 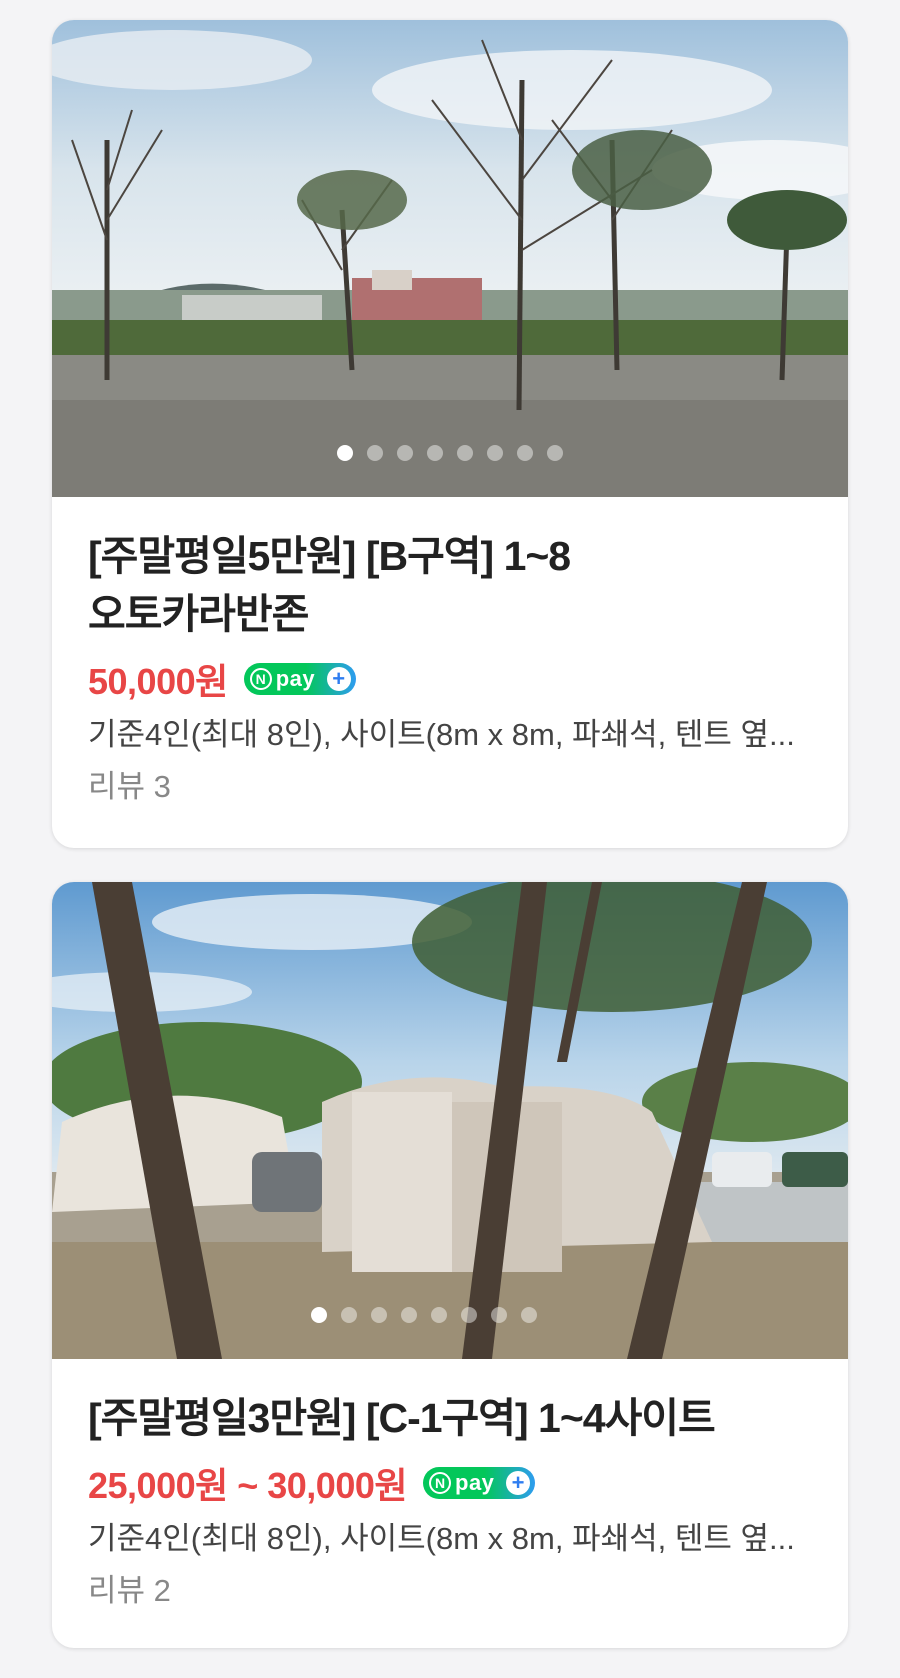 What do you see at coordinates (450, 679) in the screenshot?
I see `price-row: 50,000원 N pay +` at bounding box center [450, 679].